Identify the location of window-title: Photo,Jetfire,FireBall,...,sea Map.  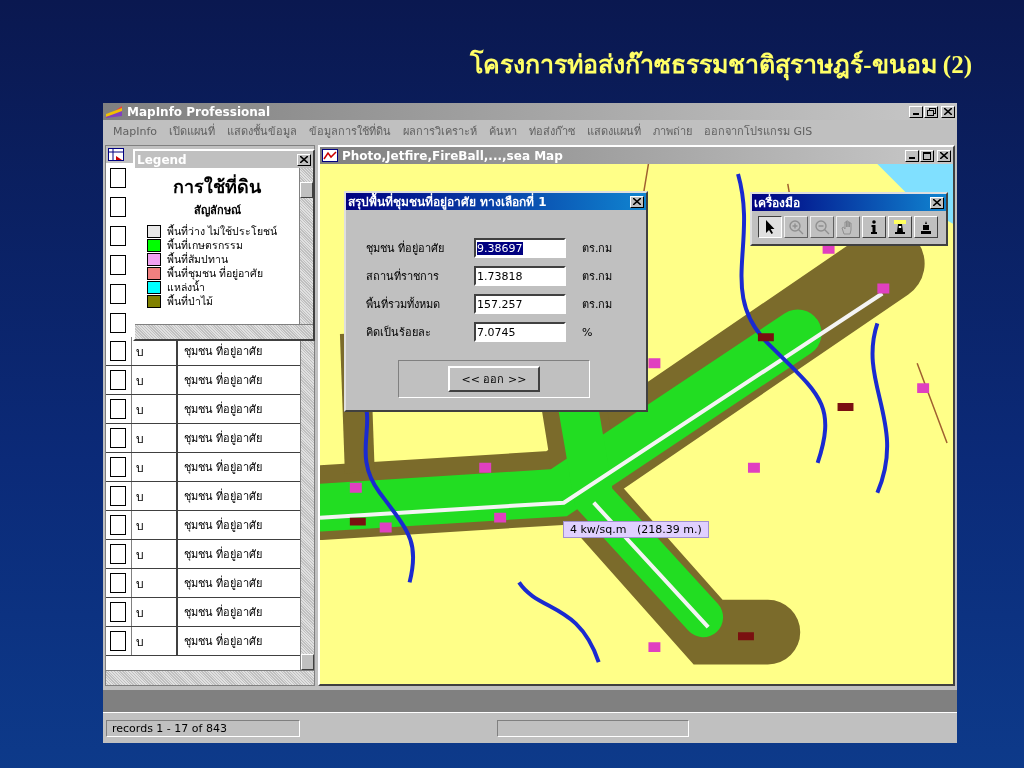
(453, 155).